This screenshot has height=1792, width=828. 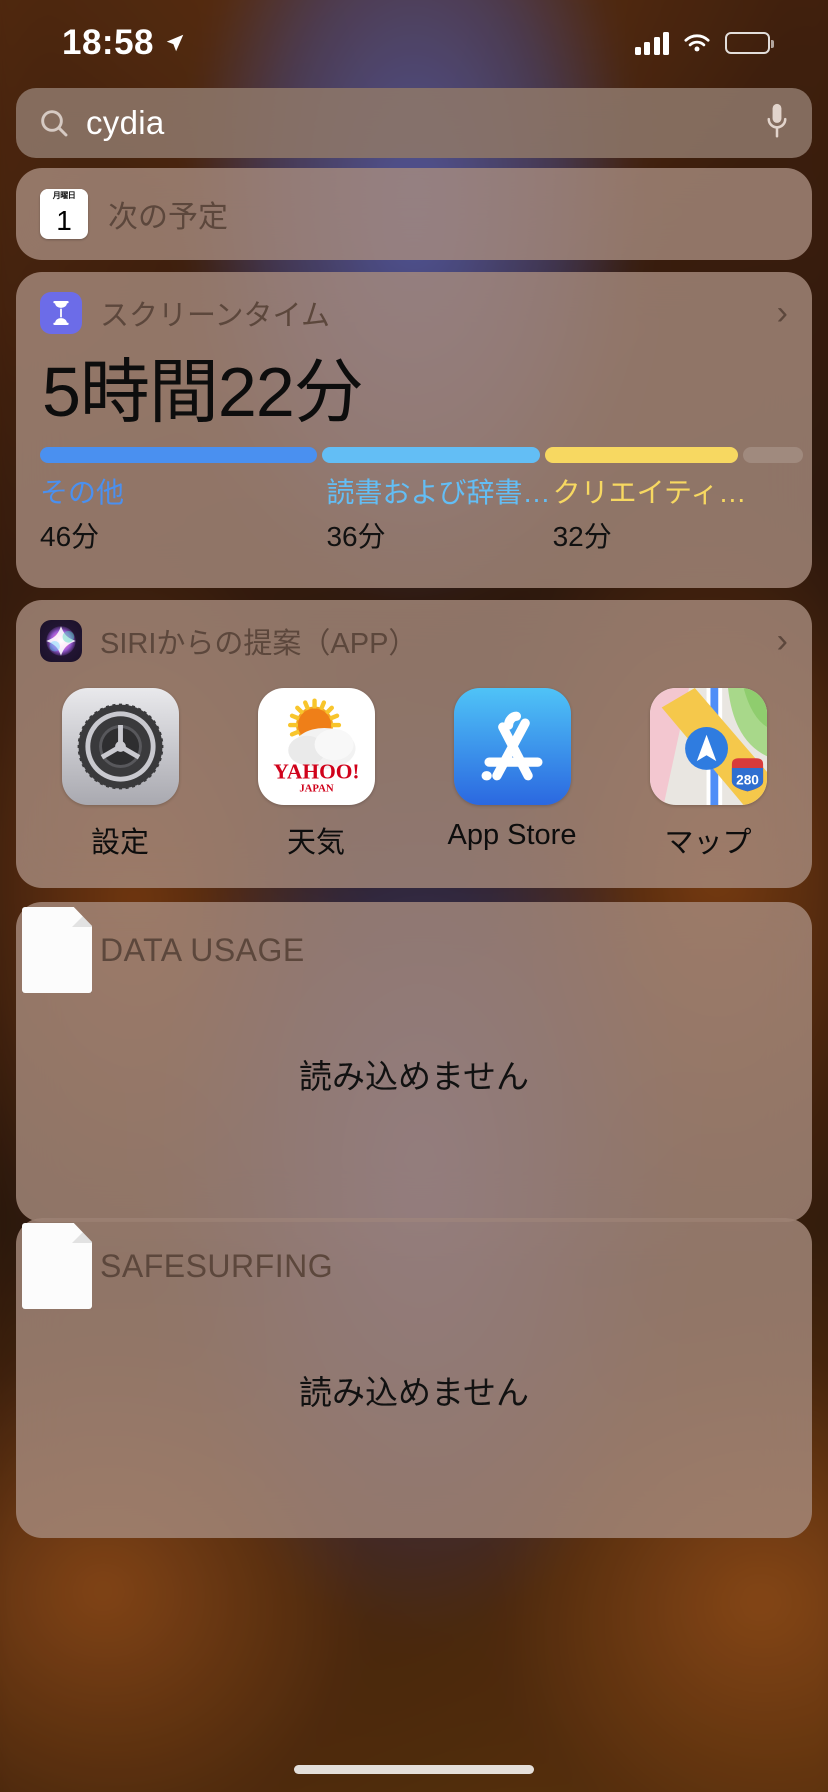 I want to click on safesurfing-body: 読み込めません, so click(x=414, y=1364).